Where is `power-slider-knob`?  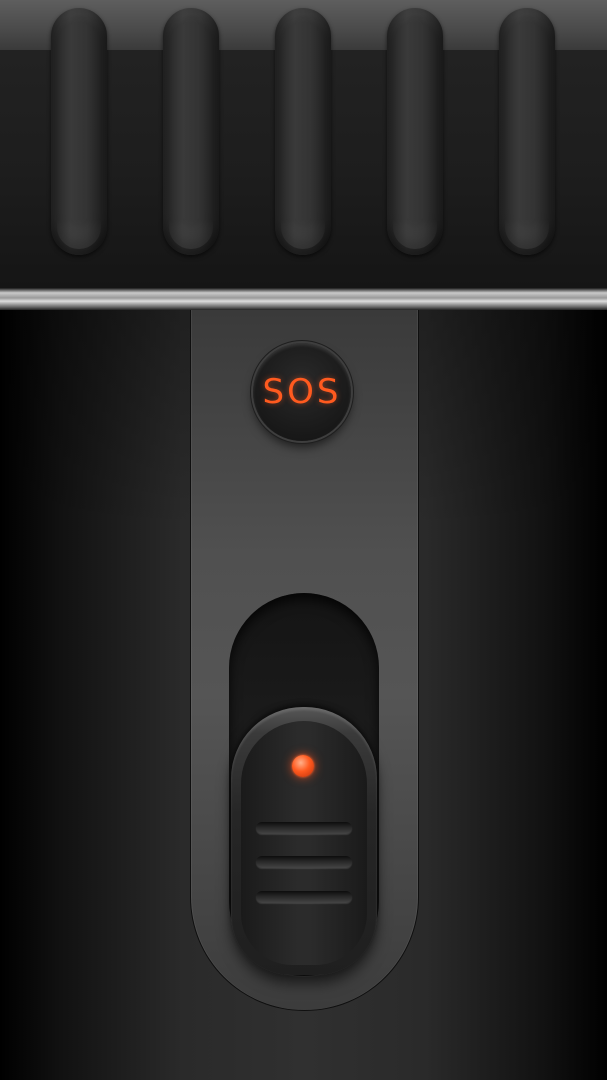
power-slider-knob is located at coordinates (304, 841).